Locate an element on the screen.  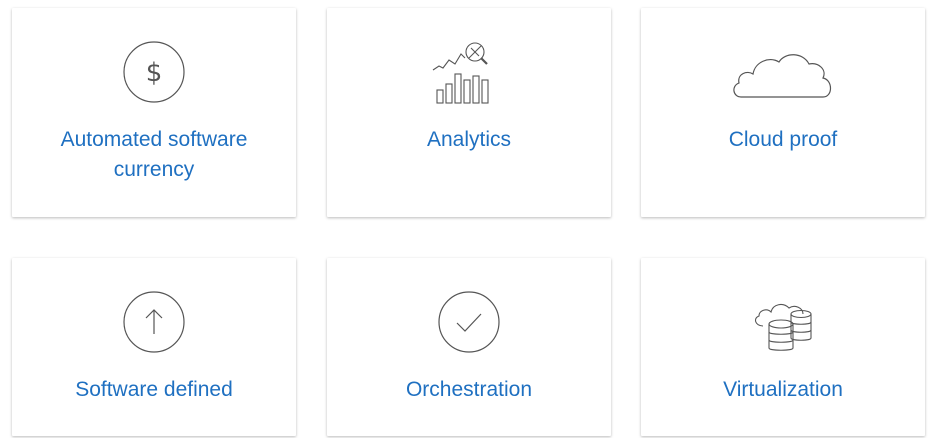
card-virtualization: Virtualization is located at coordinates (783, 347).